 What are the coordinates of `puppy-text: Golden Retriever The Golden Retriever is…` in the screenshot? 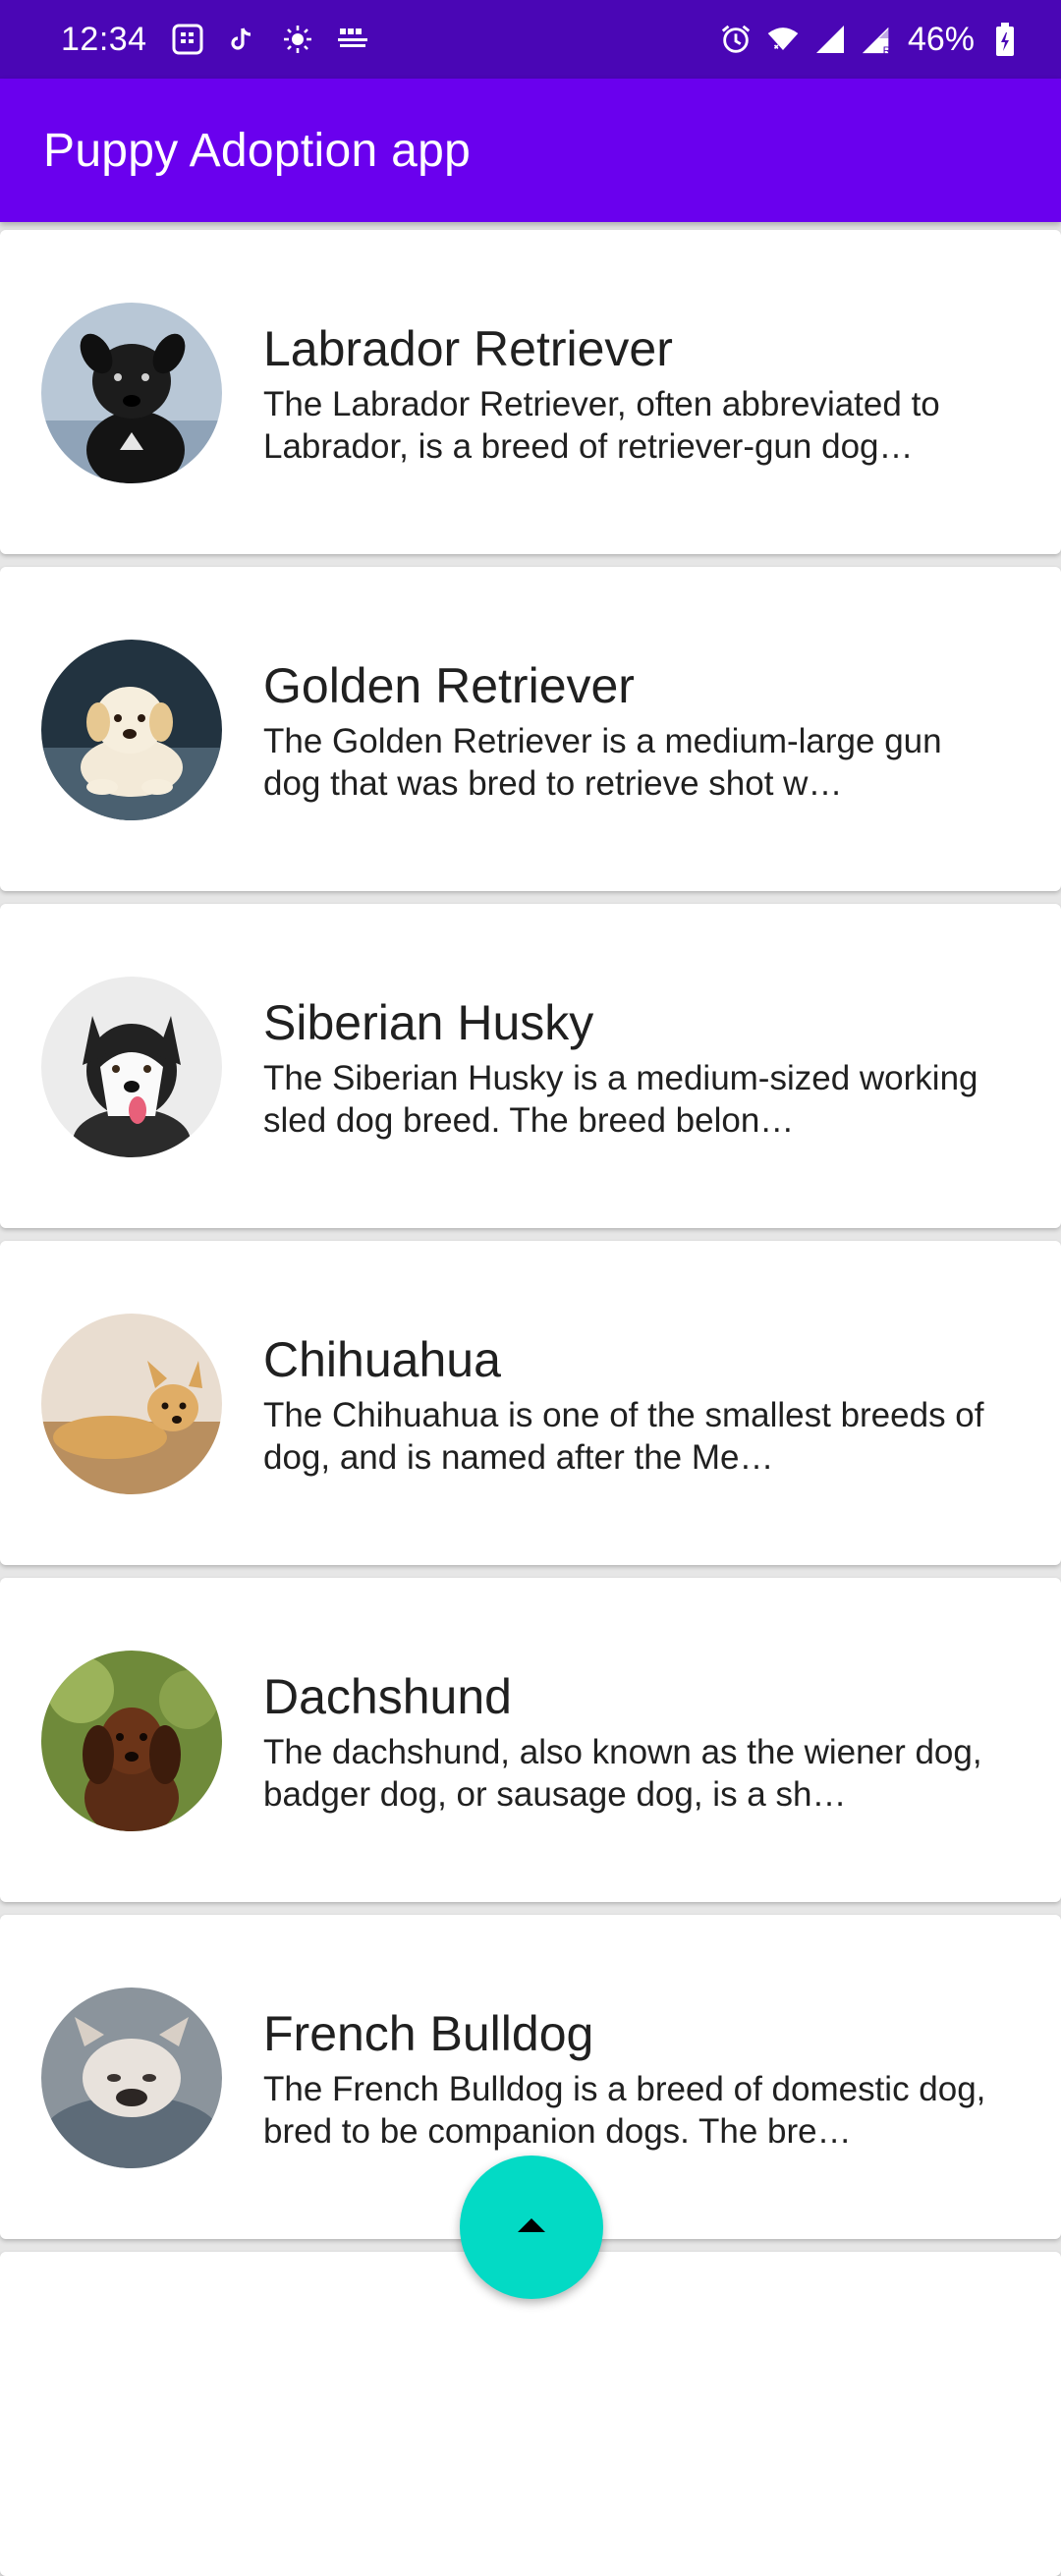 It's located at (626, 731).